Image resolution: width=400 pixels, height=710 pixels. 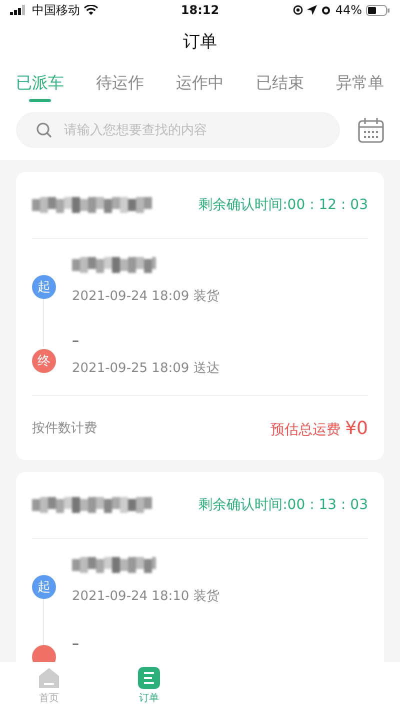 I want to click on carrier-label: 中国移动, so click(x=56, y=10).